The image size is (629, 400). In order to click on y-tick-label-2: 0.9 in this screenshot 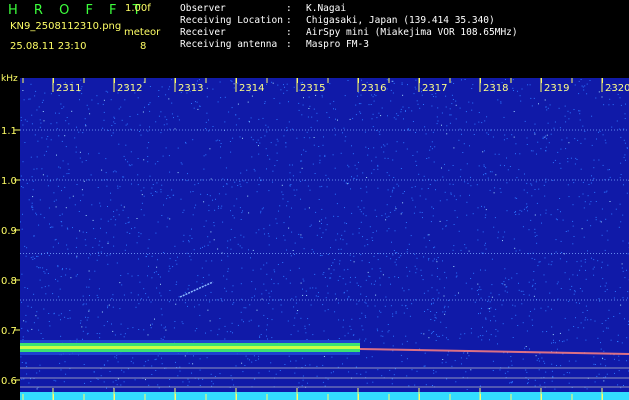, I will do `click(9, 231)`.